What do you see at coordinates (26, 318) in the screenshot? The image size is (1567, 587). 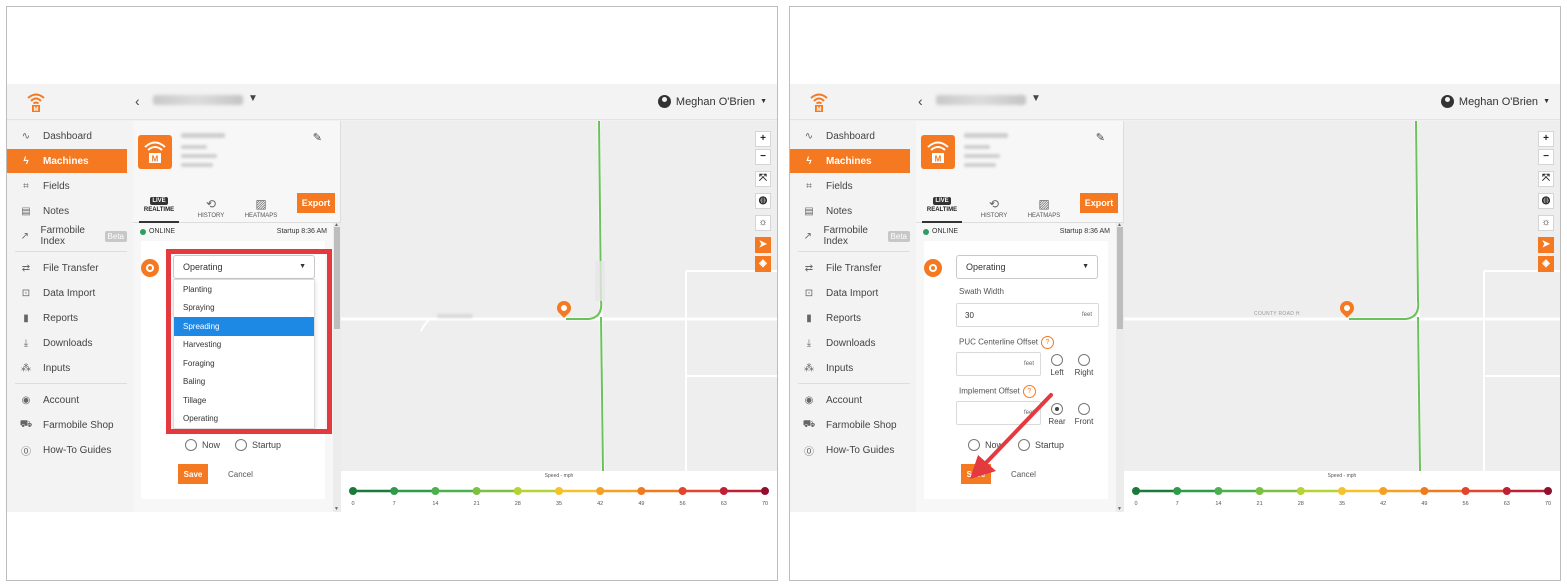 I see `bar-chart-icon: ▮` at bounding box center [26, 318].